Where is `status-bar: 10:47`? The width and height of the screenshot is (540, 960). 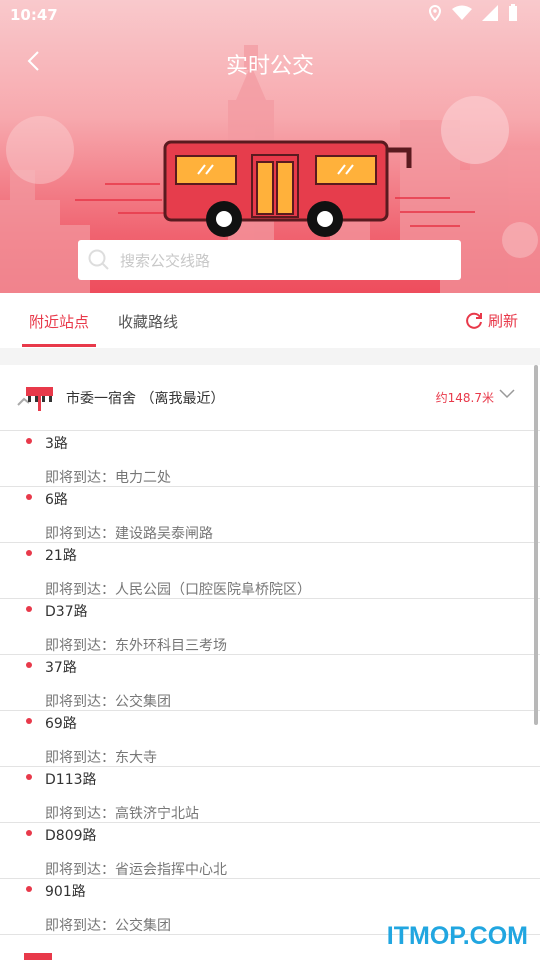 status-bar: 10:47 is located at coordinates (270, 15).